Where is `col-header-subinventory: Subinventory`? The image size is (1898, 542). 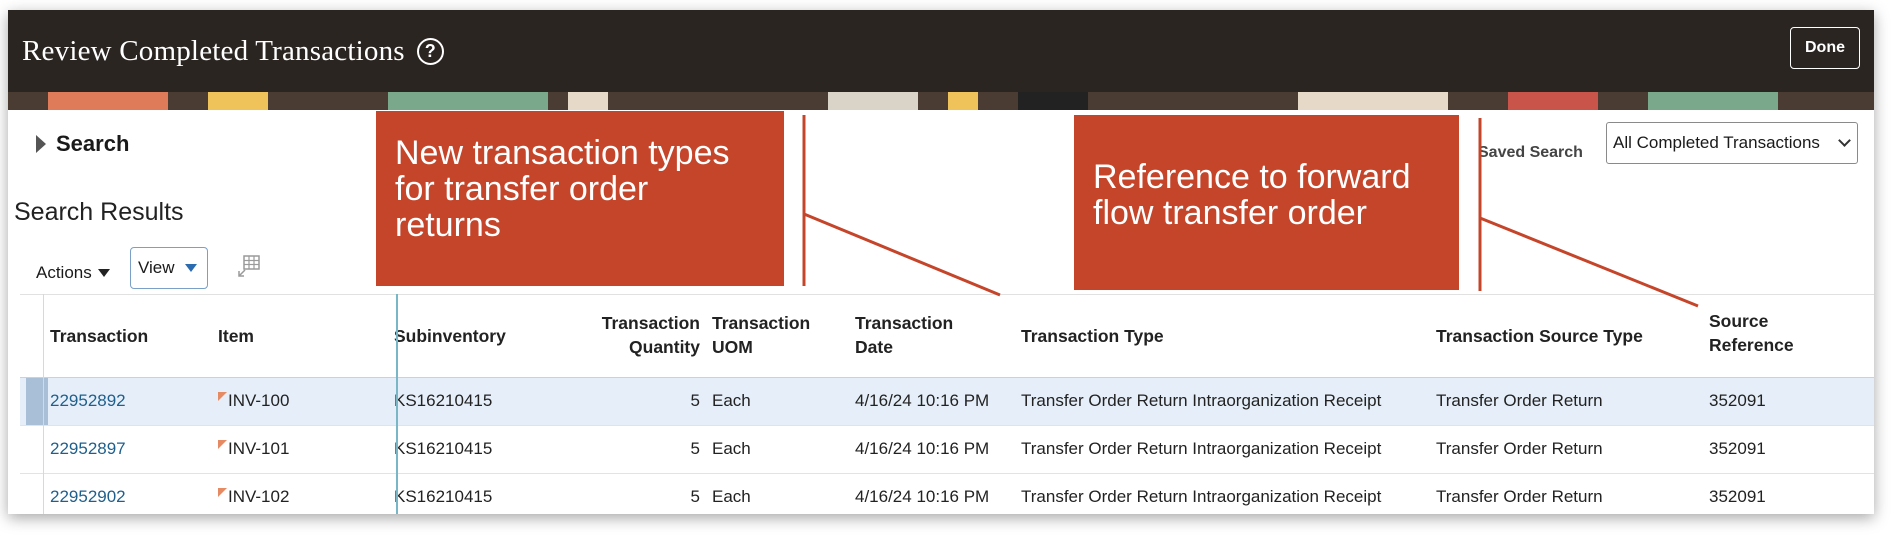
col-header-subinventory: Subinventory is located at coordinates (450, 336).